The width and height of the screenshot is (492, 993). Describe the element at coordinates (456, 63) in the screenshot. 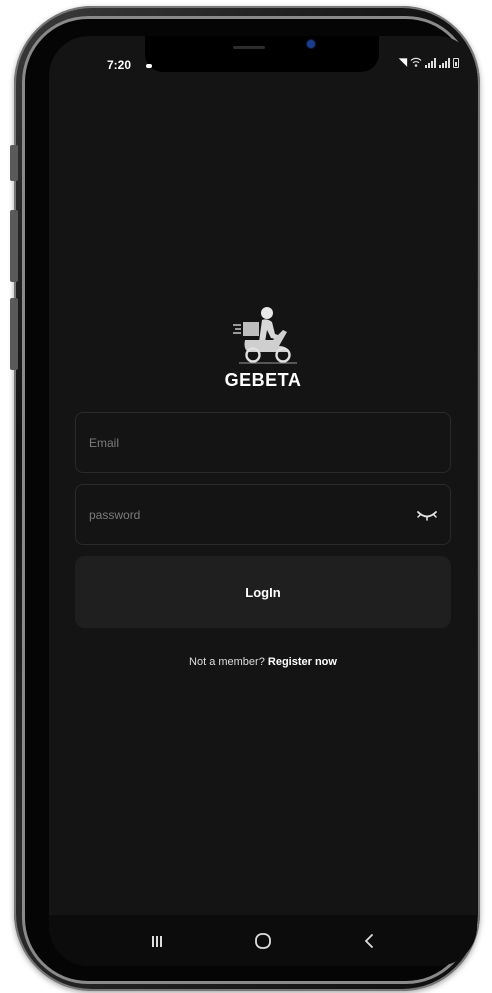

I see `battery-icon` at that location.